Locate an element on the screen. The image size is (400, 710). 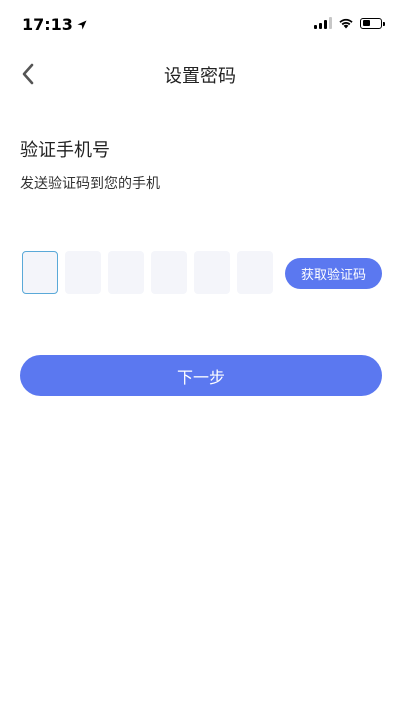
verify-phone-title: 验证手机号 is located at coordinates (65, 150).